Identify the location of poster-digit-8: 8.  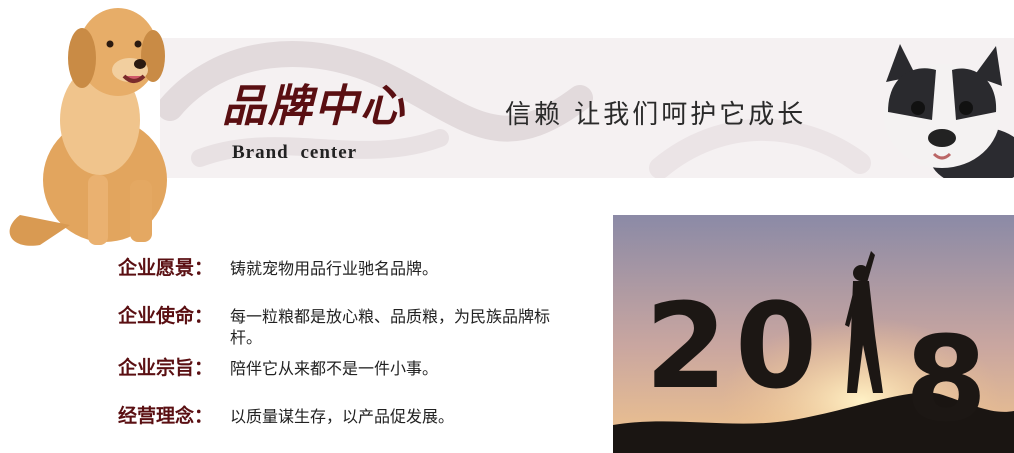
(946, 379).